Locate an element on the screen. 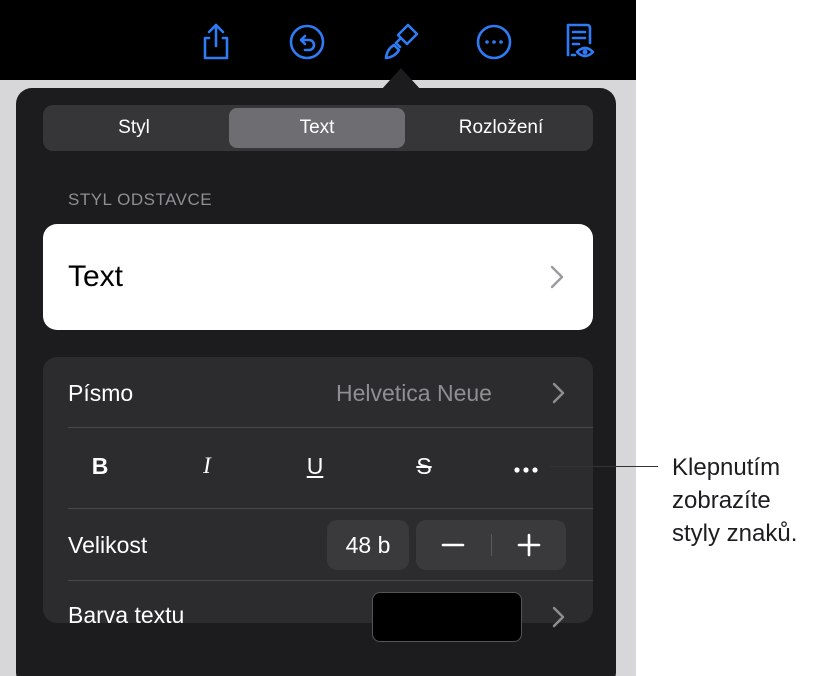 Image resolution: width=836 pixels, height=676 pixels. tab-rozlozeni: Rozložení is located at coordinates (501, 128).